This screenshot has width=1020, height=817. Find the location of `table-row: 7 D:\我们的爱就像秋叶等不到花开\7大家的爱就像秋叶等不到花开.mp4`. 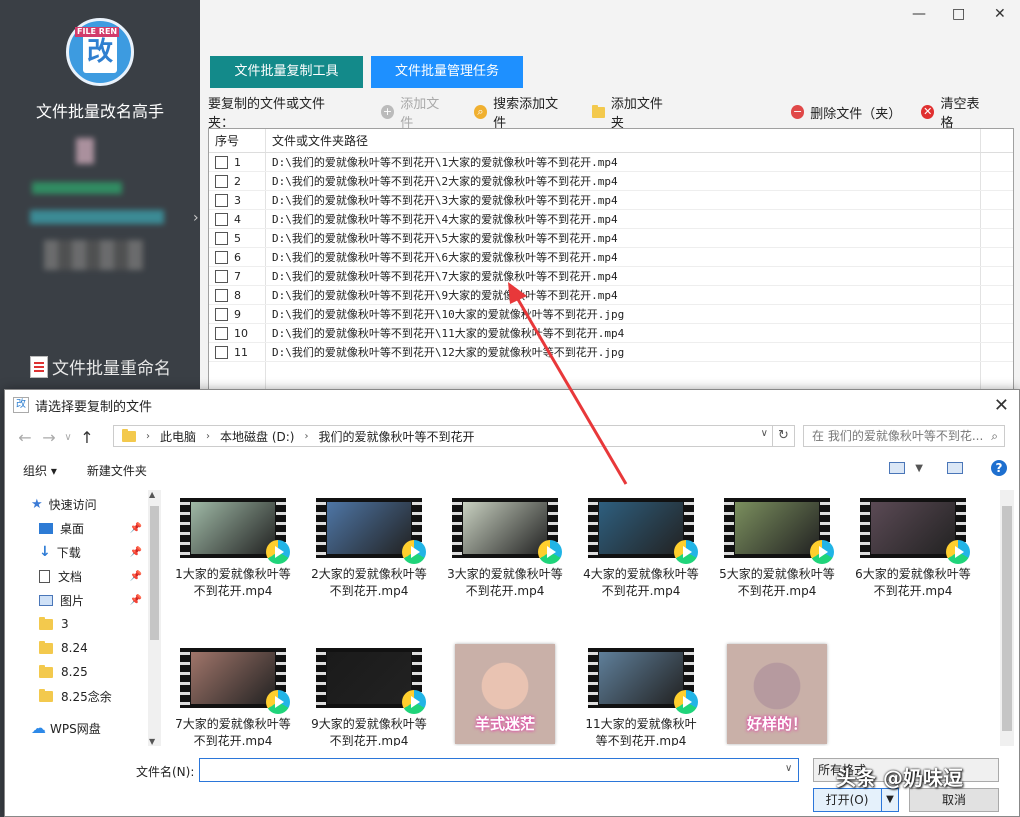

table-row: 7 D:\我们的爱就像秋叶等不到花开\7大家的爱就像秋叶等不到花开.mp4 is located at coordinates (611, 276).